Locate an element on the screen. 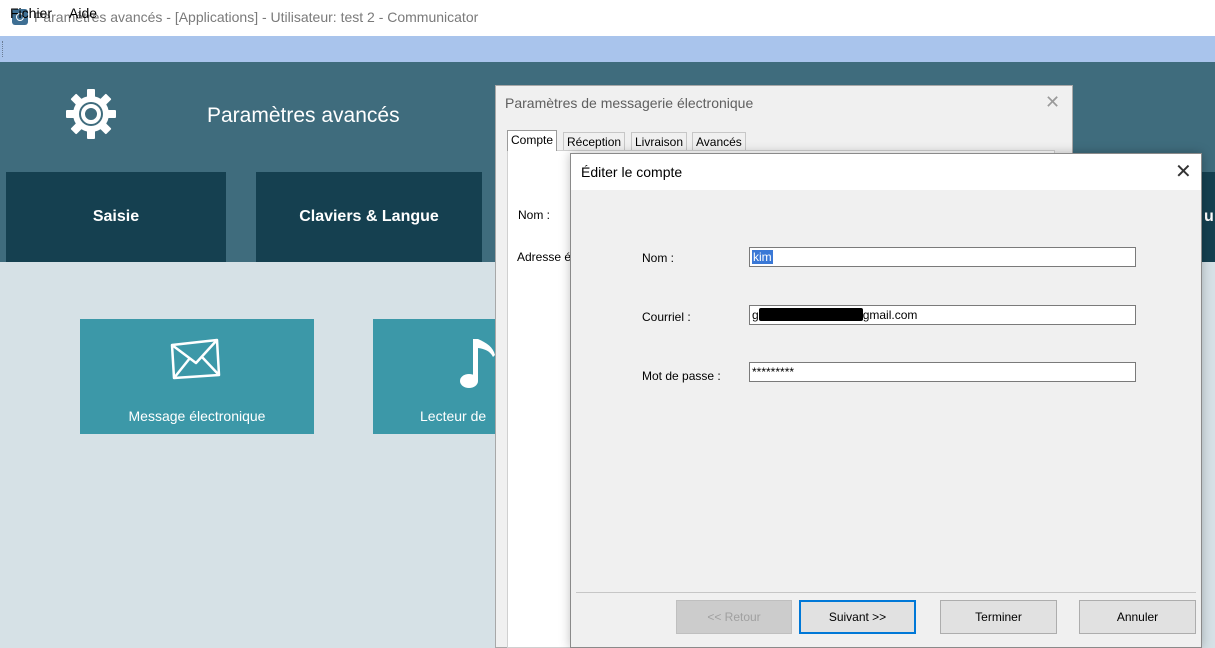 This screenshot has width=1215, height=648. cancel-button: Annuler is located at coordinates (1137, 617).